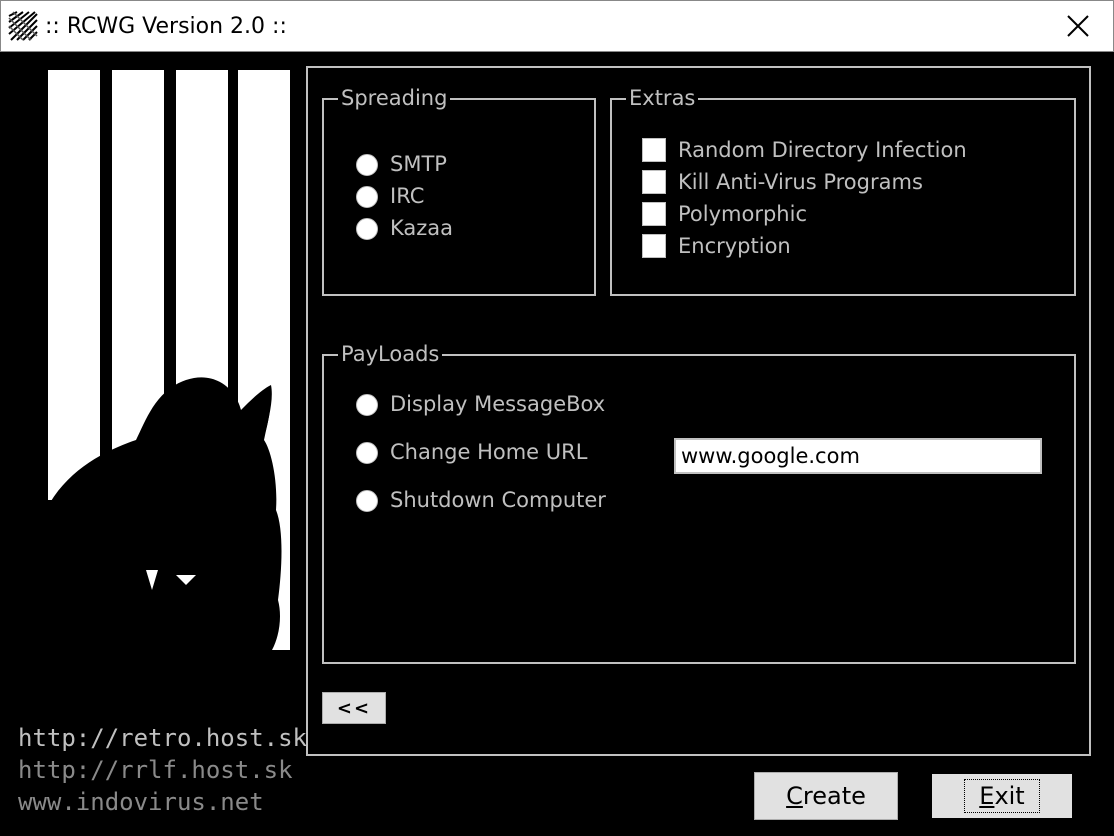  What do you see at coordinates (742, 214) in the screenshot?
I see `extra-polymorphic-label: Polymorphic` at bounding box center [742, 214].